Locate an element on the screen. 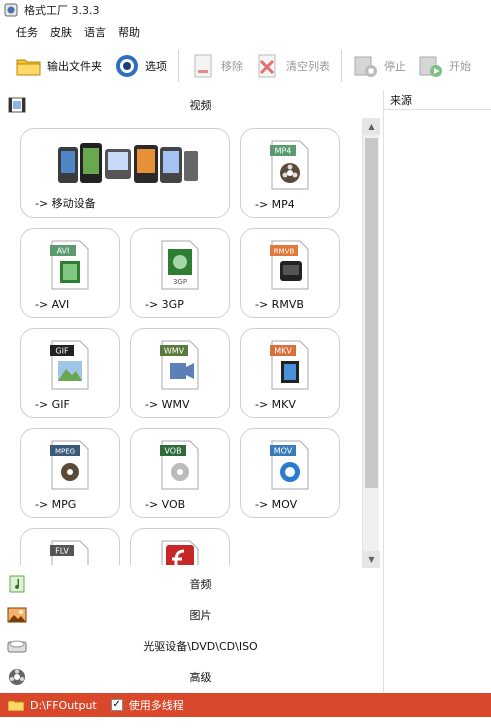  mkv-file-icon: MKV is located at coordinates (289, 365).